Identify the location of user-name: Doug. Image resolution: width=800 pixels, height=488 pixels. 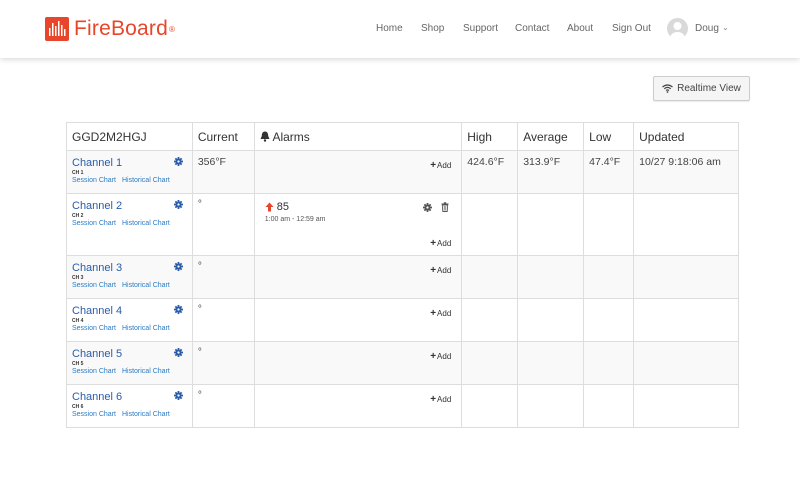
(707, 28).